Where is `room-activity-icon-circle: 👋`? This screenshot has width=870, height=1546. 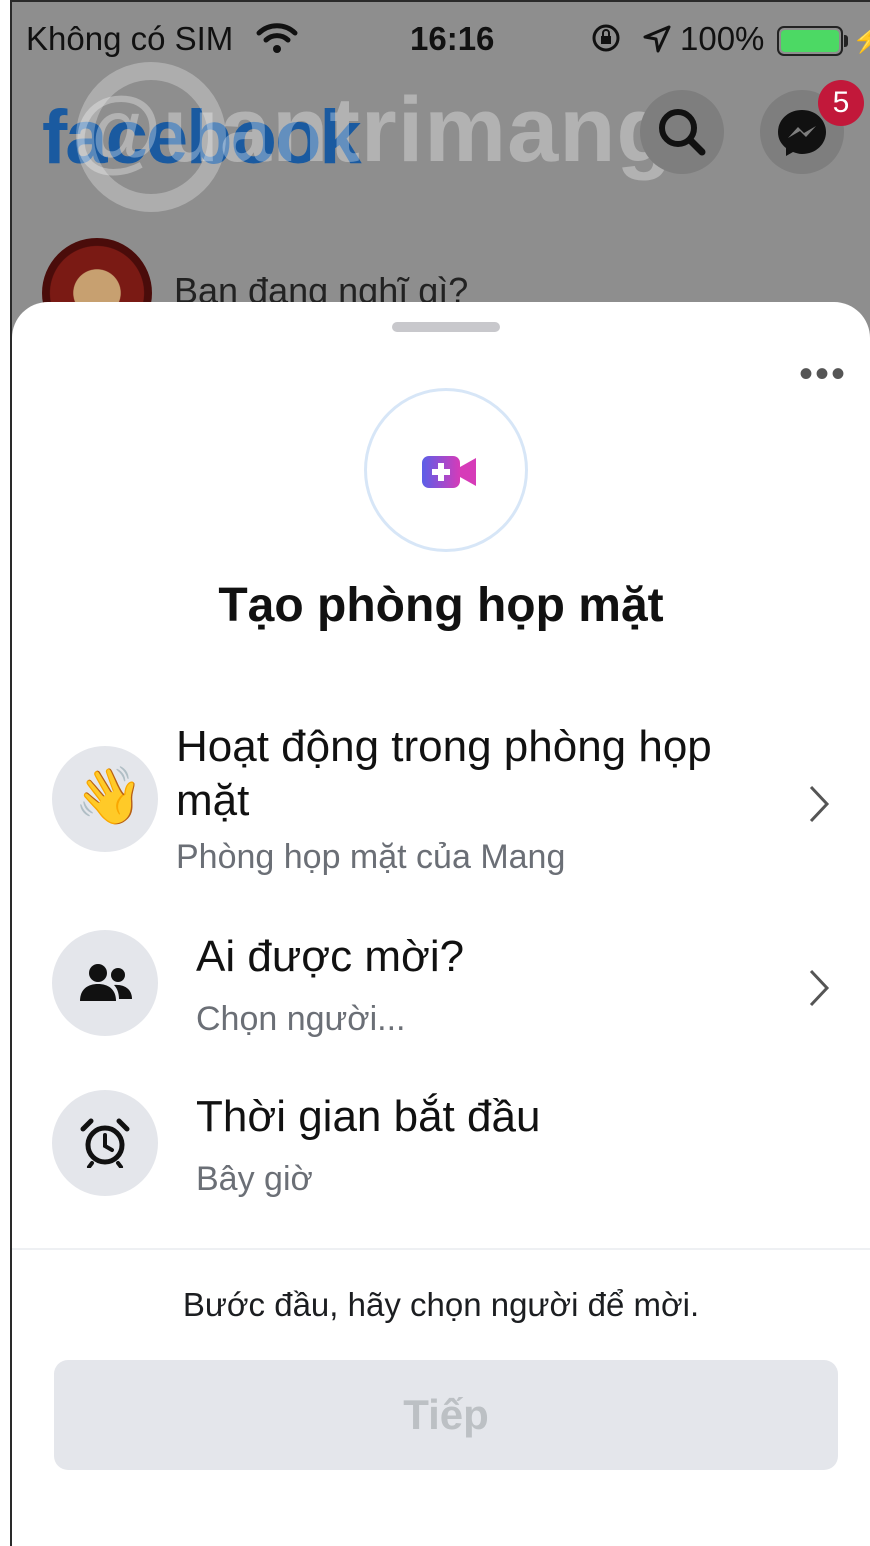
room-activity-icon-circle: 👋 is located at coordinates (105, 799).